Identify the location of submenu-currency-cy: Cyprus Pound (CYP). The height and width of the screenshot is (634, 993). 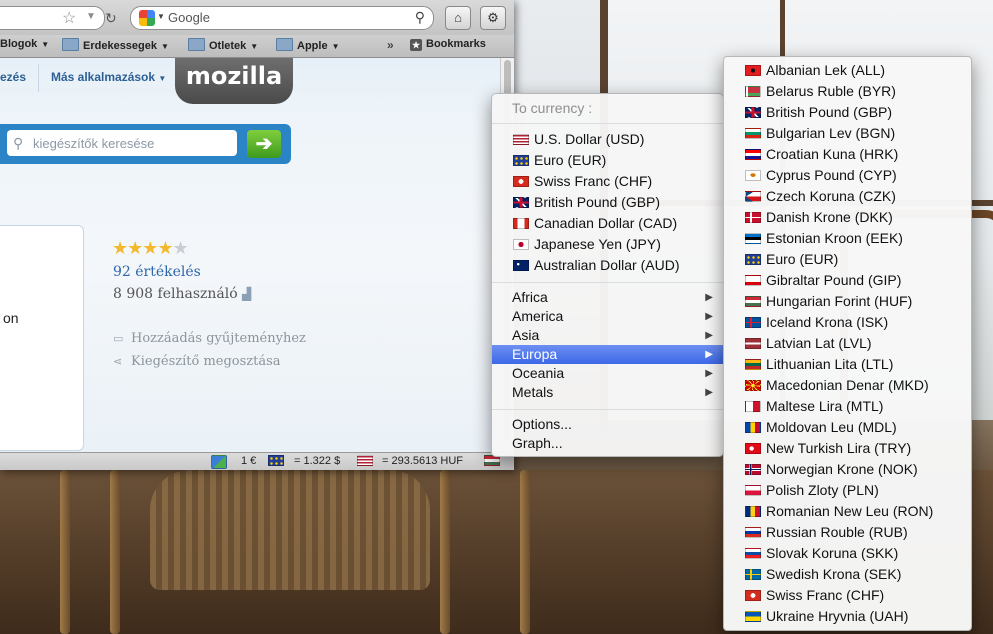
(847, 175).